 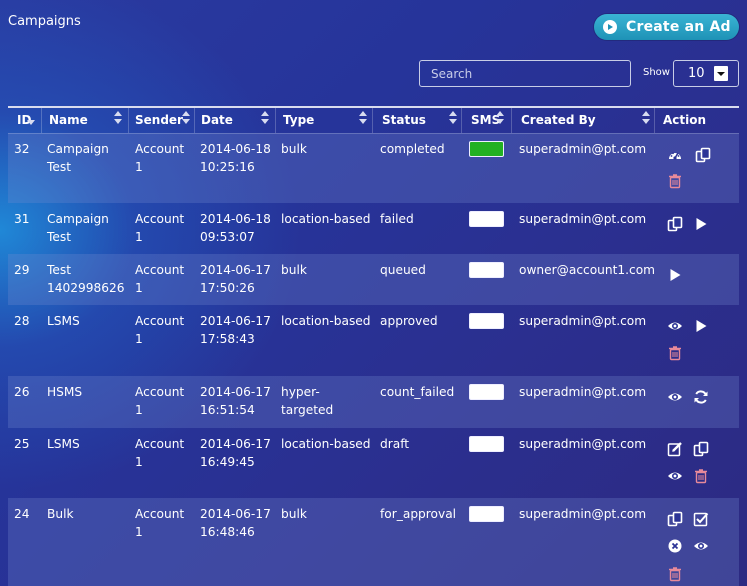 What do you see at coordinates (68, 120) in the screenshot?
I see `column-header-name: Name` at bounding box center [68, 120].